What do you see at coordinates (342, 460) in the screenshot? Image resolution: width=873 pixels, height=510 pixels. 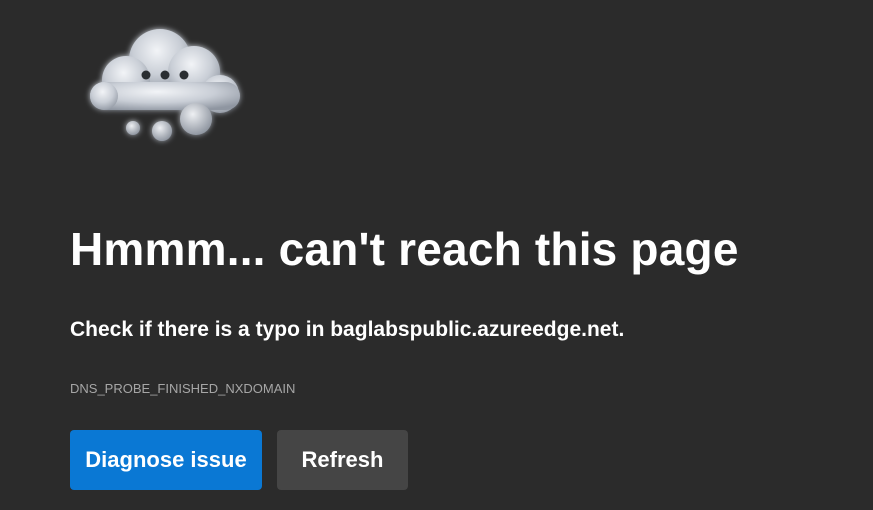 I see `refresh-button: Refresh` at bounding box center [342, 460].